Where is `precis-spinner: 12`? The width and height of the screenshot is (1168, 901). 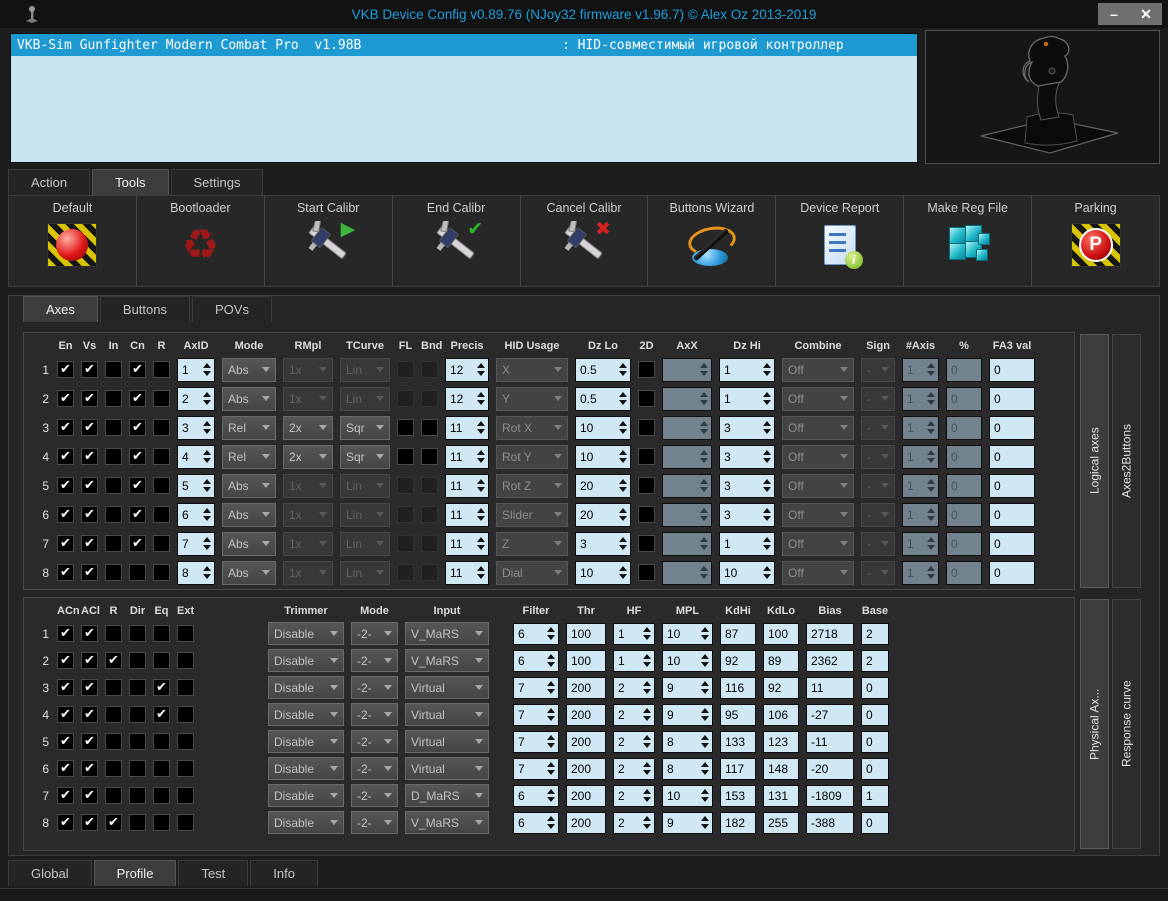
precis-spinner: 12 is located at coordinates (467, 369).